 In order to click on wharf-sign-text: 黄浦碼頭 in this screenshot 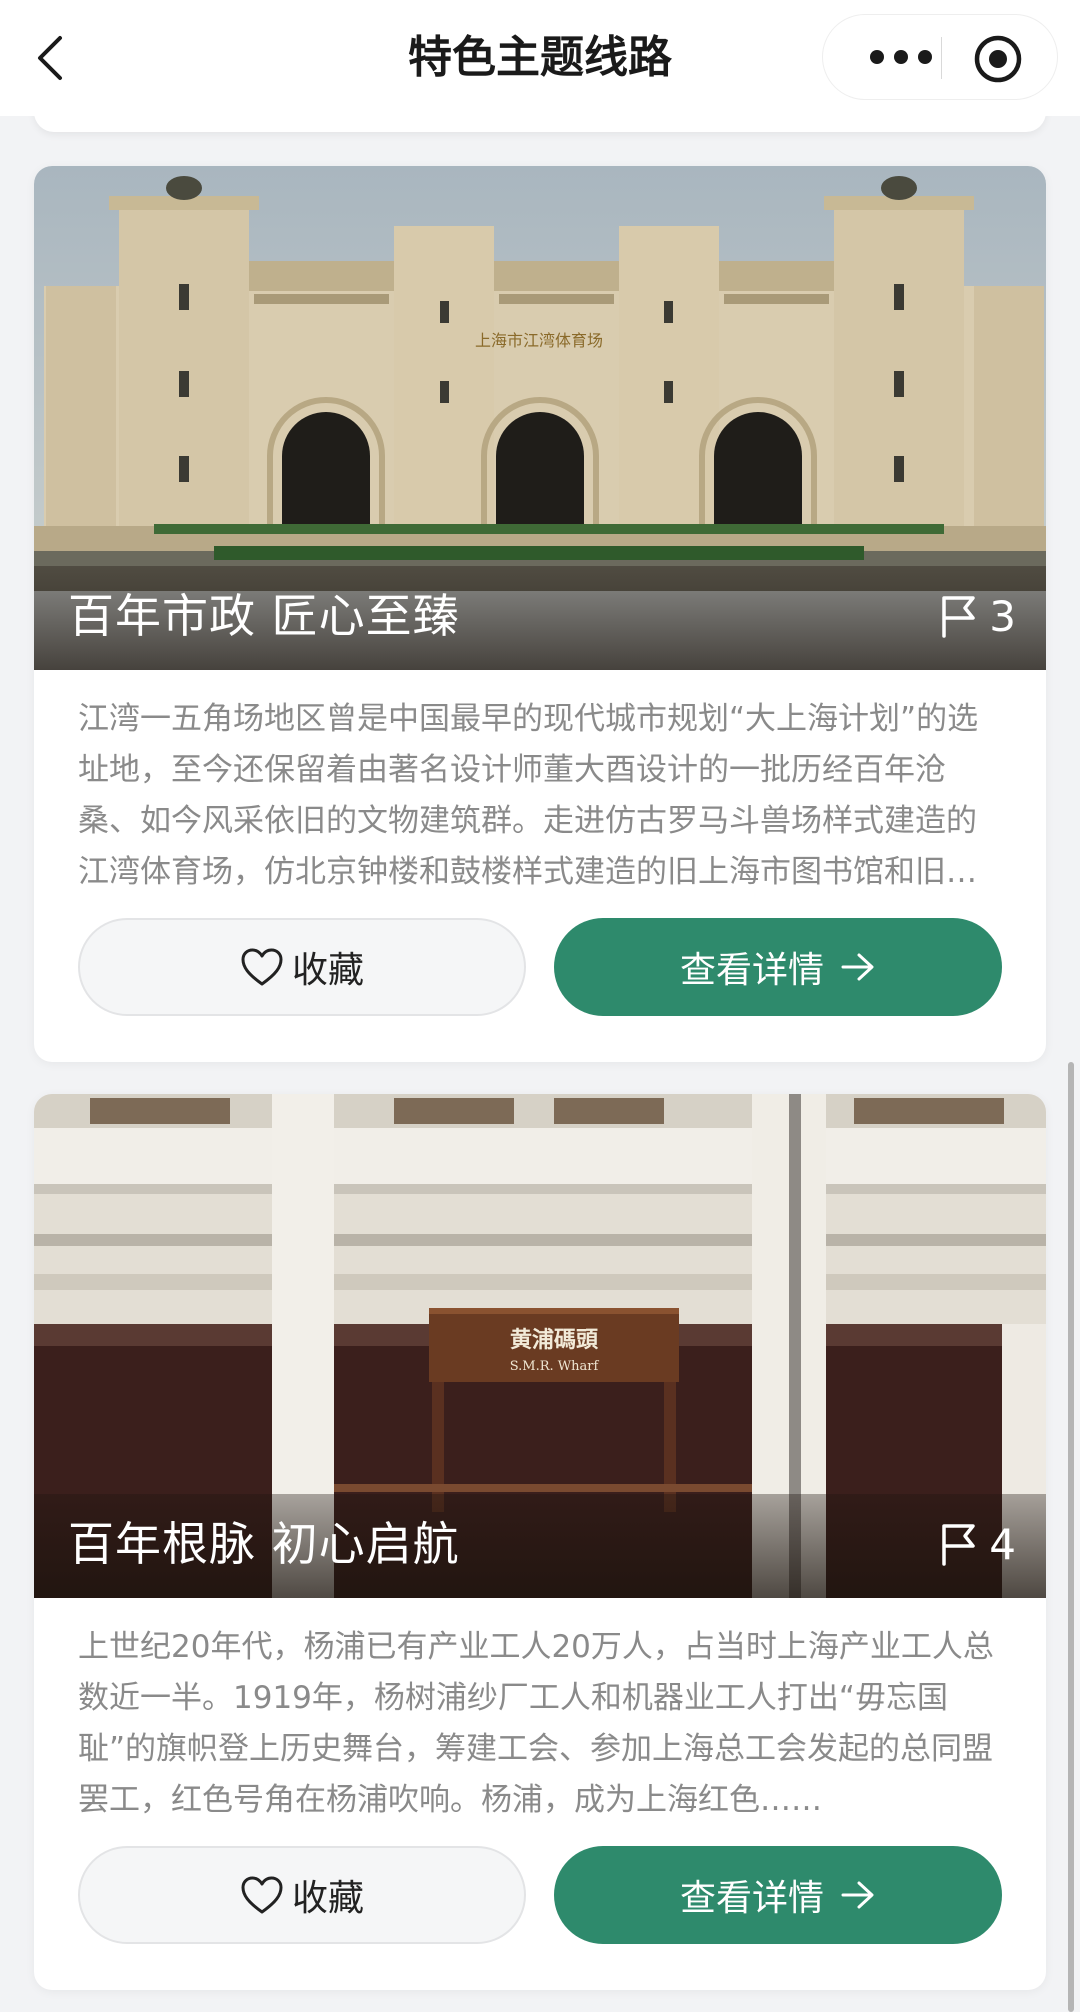, I will do `click(554, 1340)`.